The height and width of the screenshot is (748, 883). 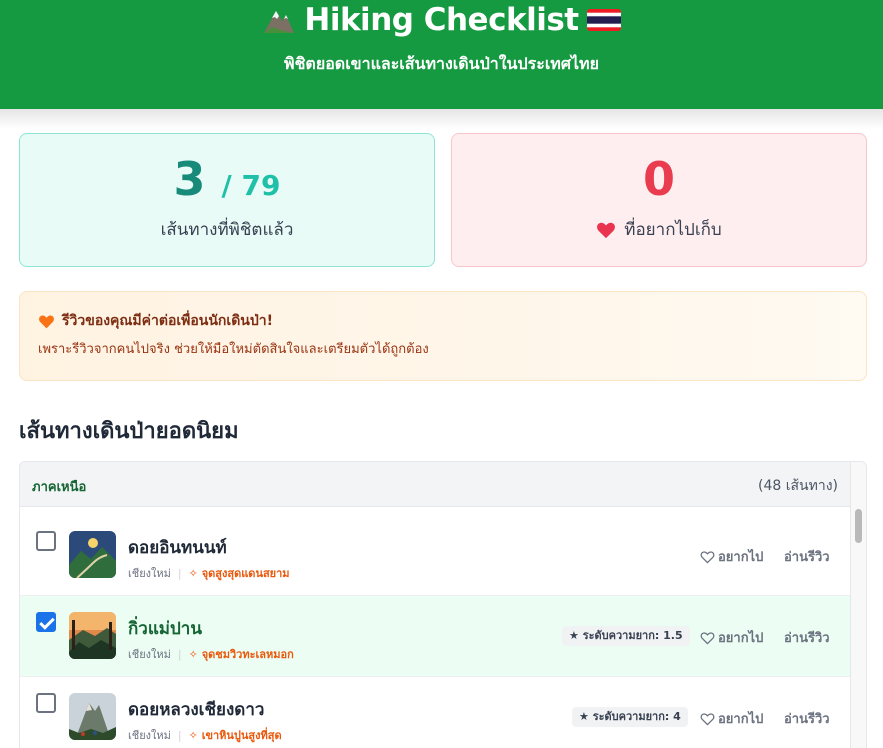 I want to click on thai-flag-icon, so click(x=603, y=20).